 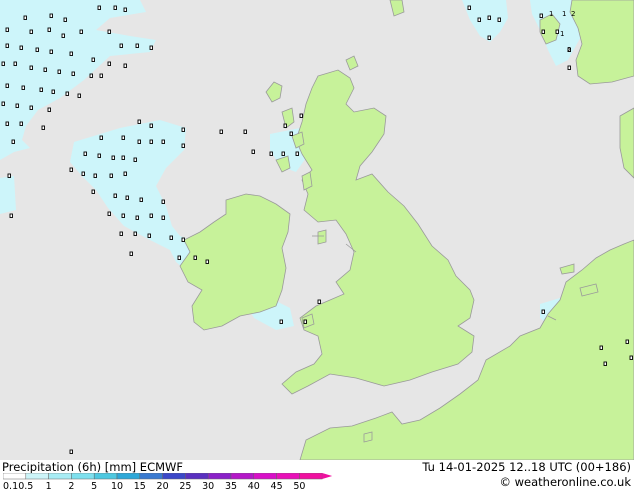 I want to click on legend-label: 0.1, so click(x=10, y=485).